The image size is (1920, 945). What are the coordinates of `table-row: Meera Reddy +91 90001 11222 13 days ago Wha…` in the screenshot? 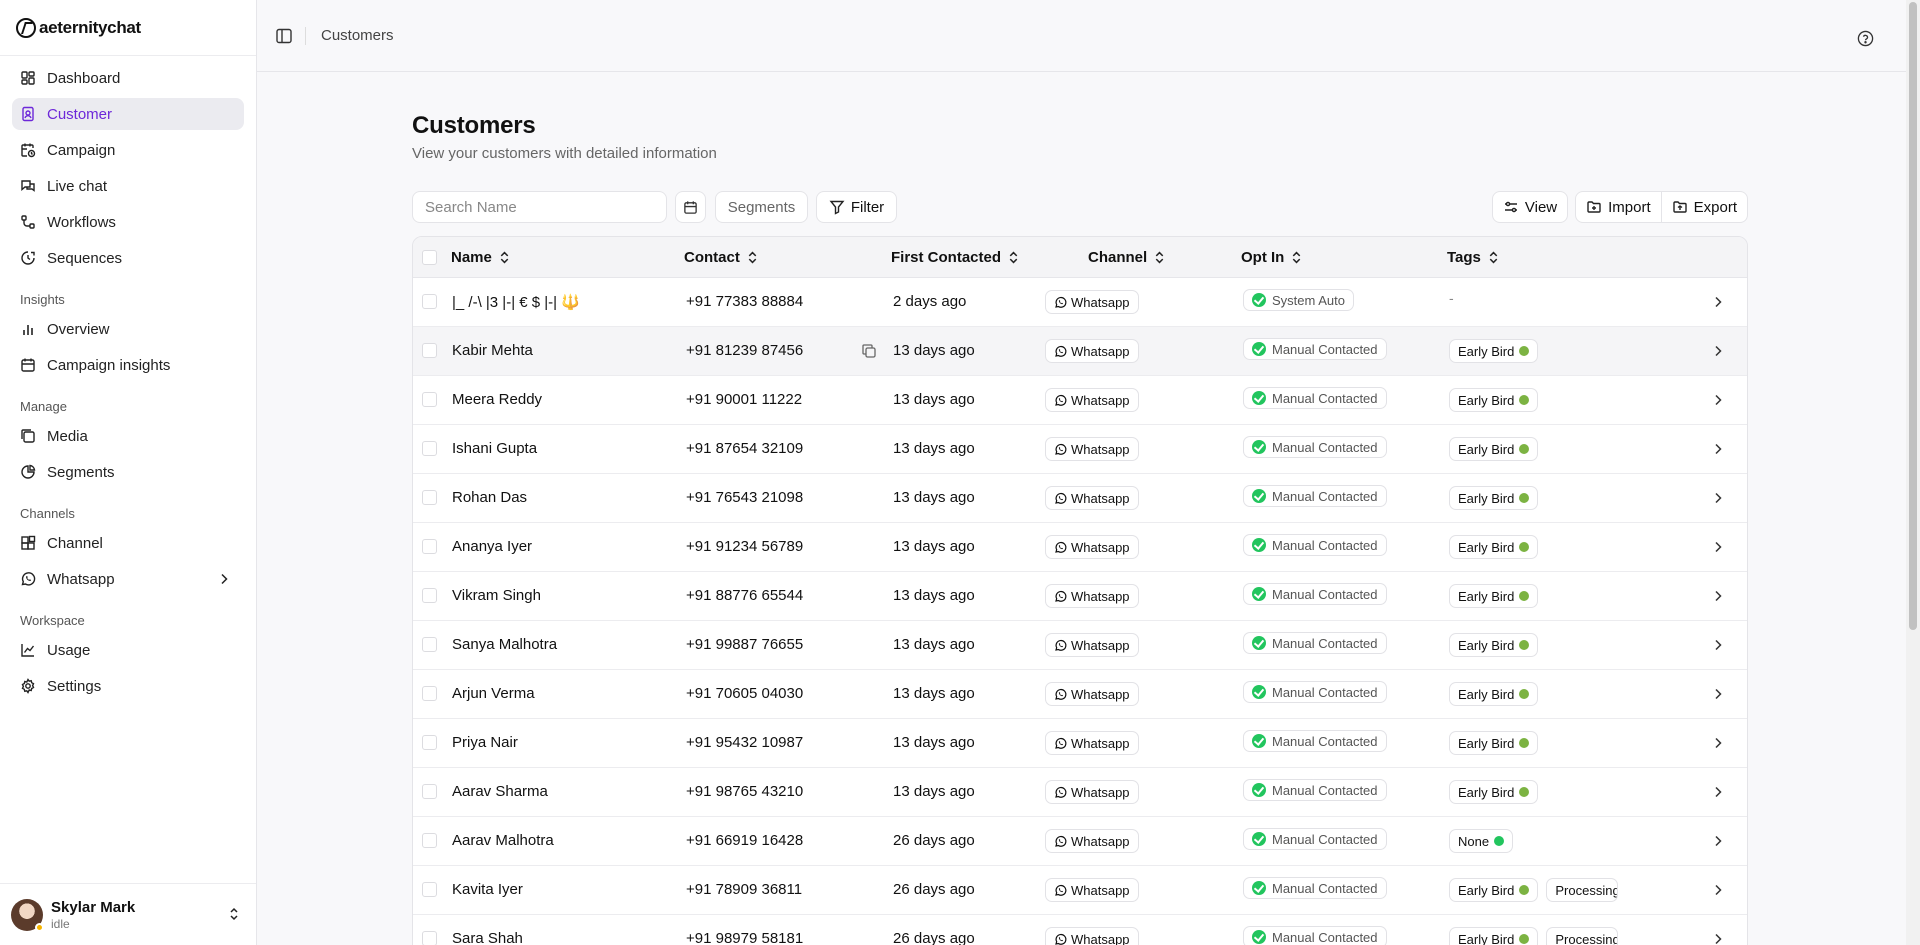 It's located at (1080, 400).